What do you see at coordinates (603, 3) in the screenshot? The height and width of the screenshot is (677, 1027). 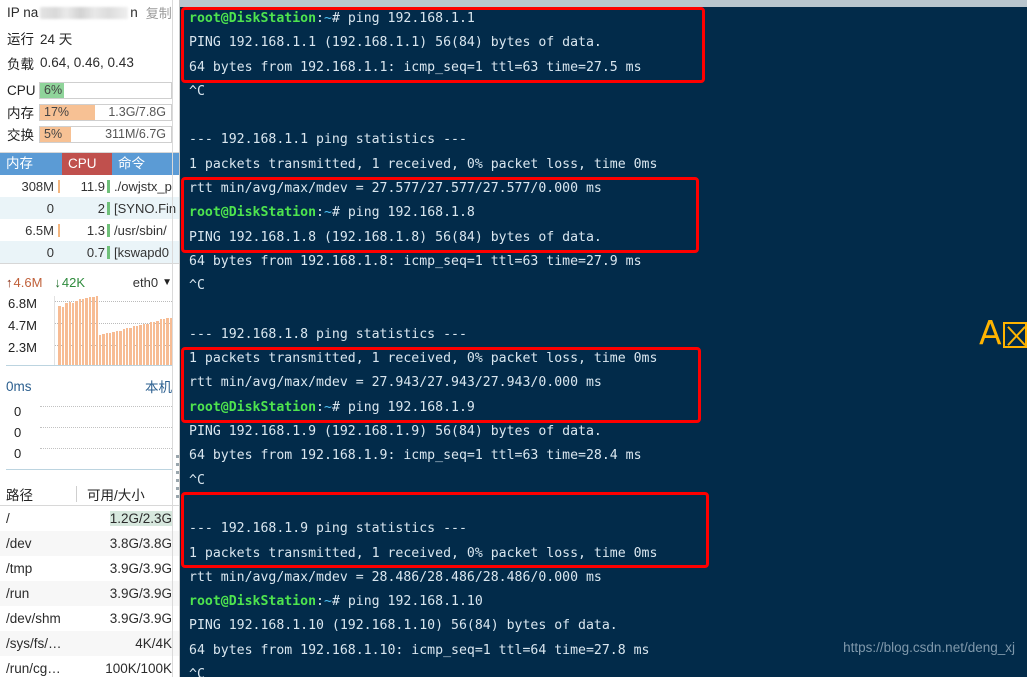 I see `terminal-title-bar` at bounding box center [603, 3].